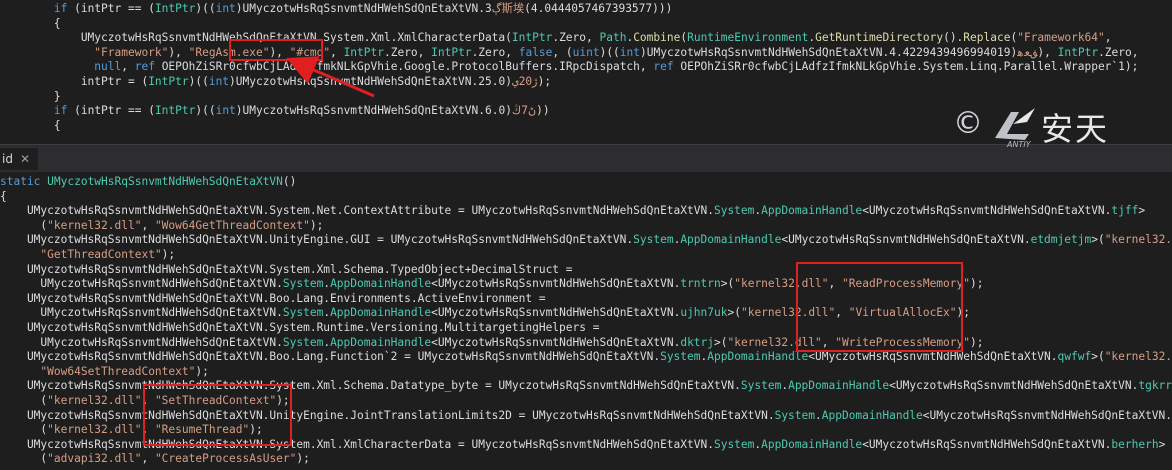 The width and height of the screenshot is (1172, 470). I want to click on antiy-watermark: © 安天 ANTIY, so click(1058, 129).